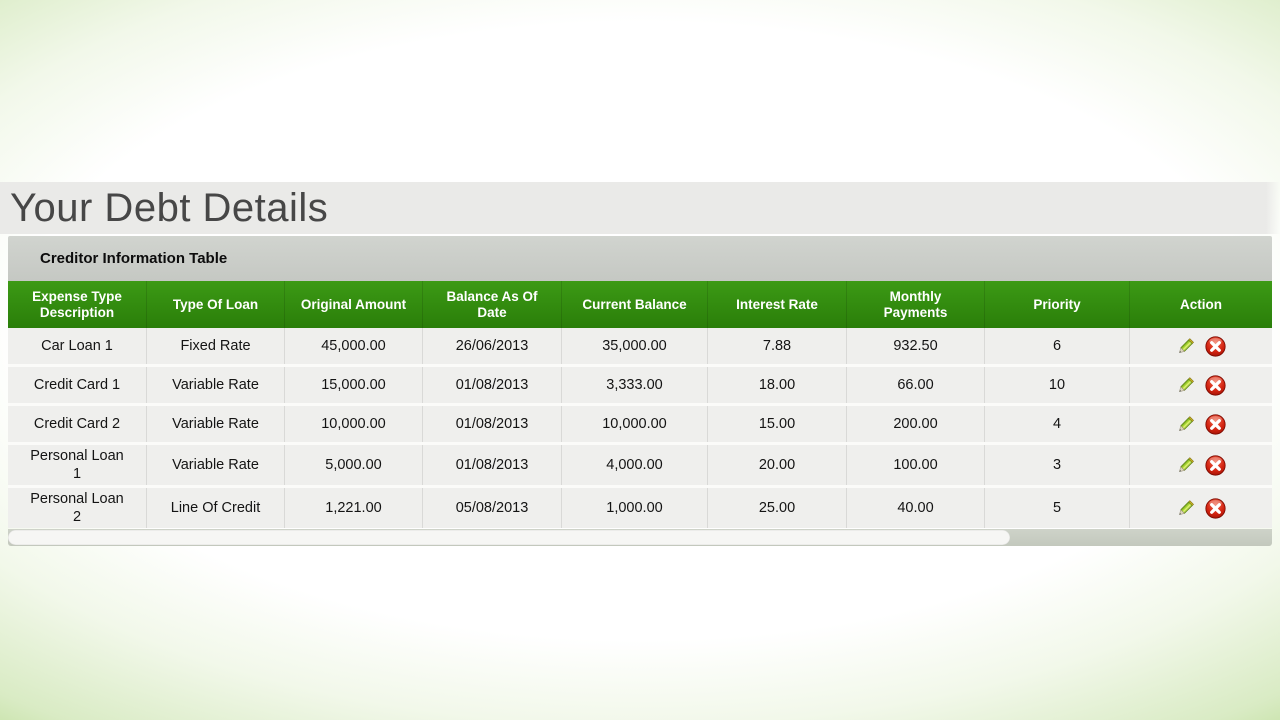 This screenshot has height=720, width=1280. What do you see at coordinates (916, 385) in the screenshot?
I see `cell-monthly-payments: 66.00` at bounding box center [916, 385].